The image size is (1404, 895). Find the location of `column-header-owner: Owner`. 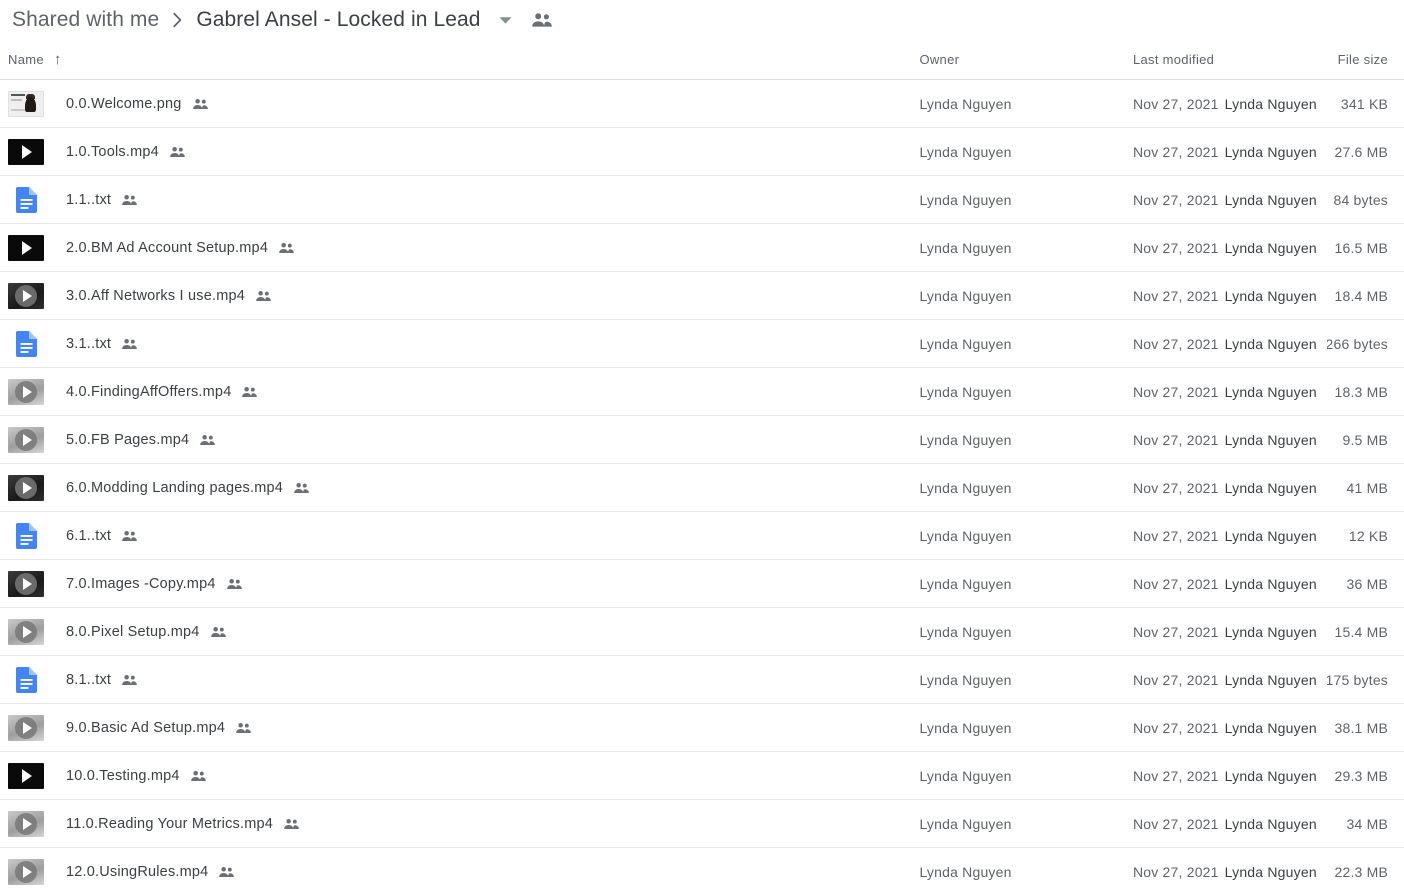

column-header-owner: Owner is located at coordinates (1026, 59).